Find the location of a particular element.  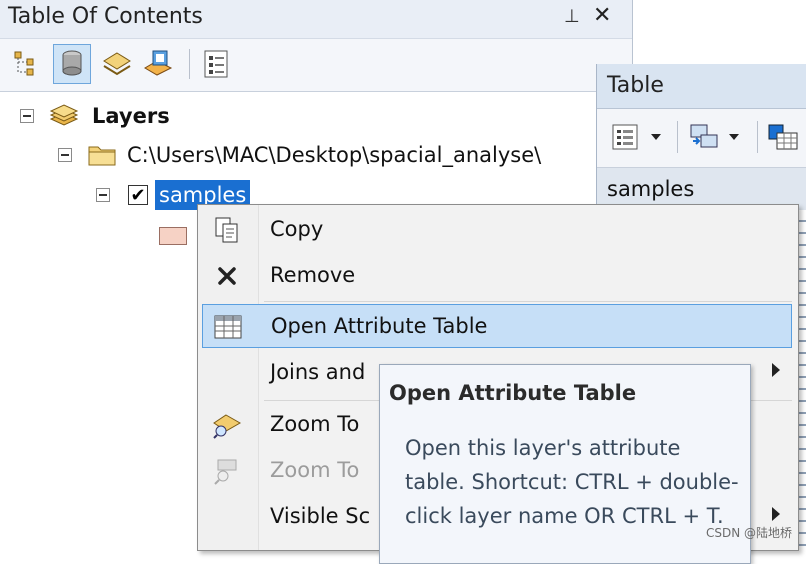

table-options-button is located at coordinates (636, 137).